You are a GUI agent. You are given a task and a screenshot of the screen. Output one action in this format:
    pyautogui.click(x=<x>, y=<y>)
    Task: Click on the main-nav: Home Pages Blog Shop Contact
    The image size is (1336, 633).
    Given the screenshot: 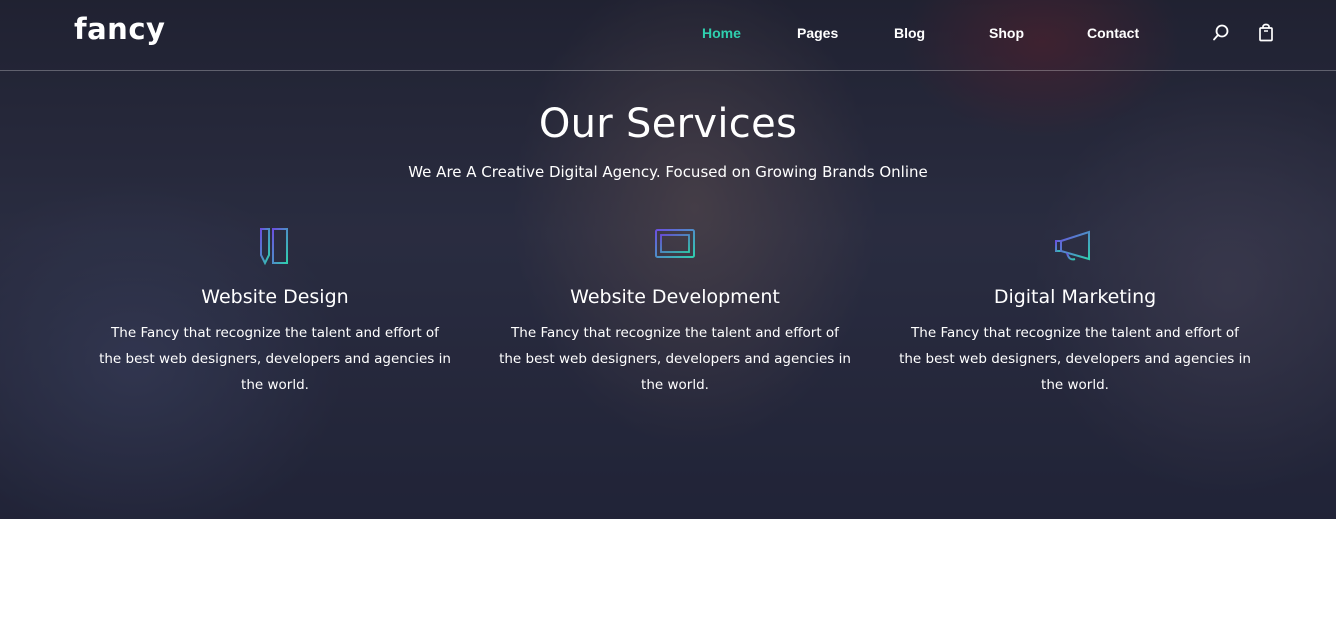 What is the action you would take?
    pyautogui.click(x=920, y=33)
    